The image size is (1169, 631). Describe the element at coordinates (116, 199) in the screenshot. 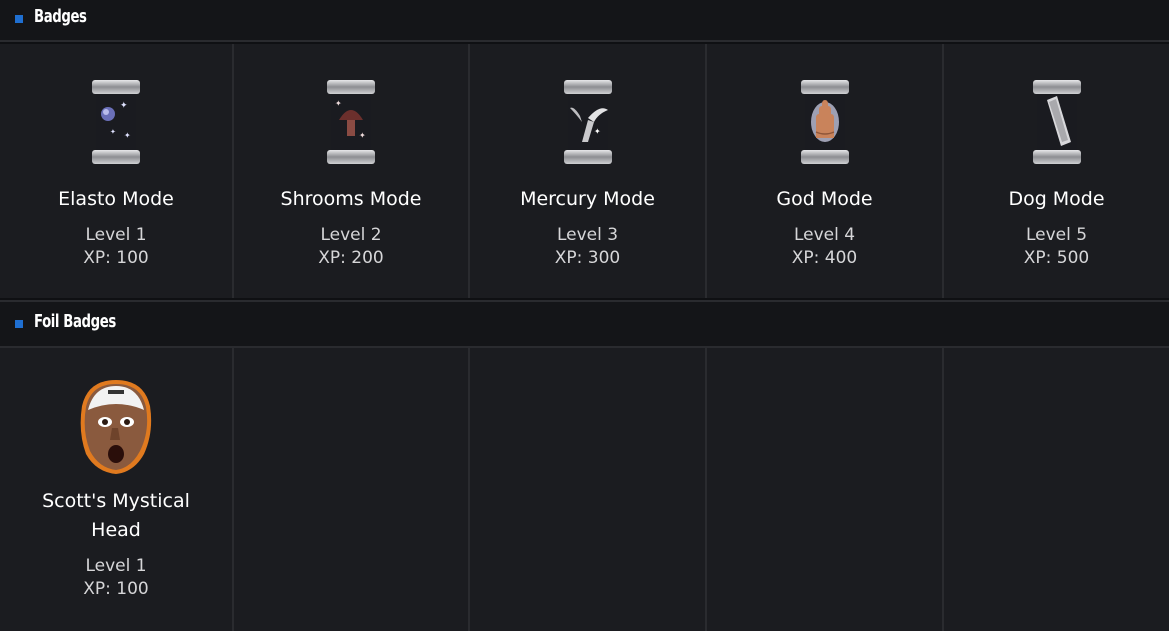

I see `badge-name: Elasto Mode` at that location.